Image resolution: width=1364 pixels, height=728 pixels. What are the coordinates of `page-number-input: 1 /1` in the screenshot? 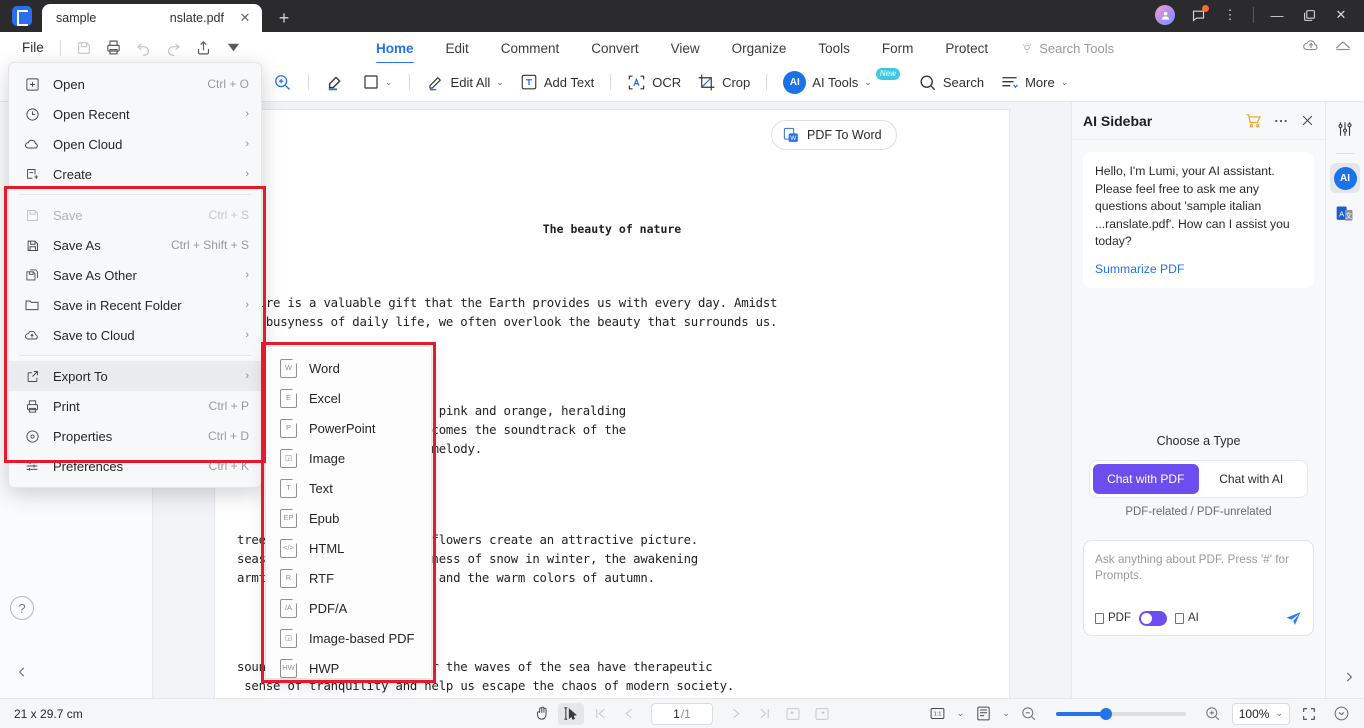 It's located at (682, 713).